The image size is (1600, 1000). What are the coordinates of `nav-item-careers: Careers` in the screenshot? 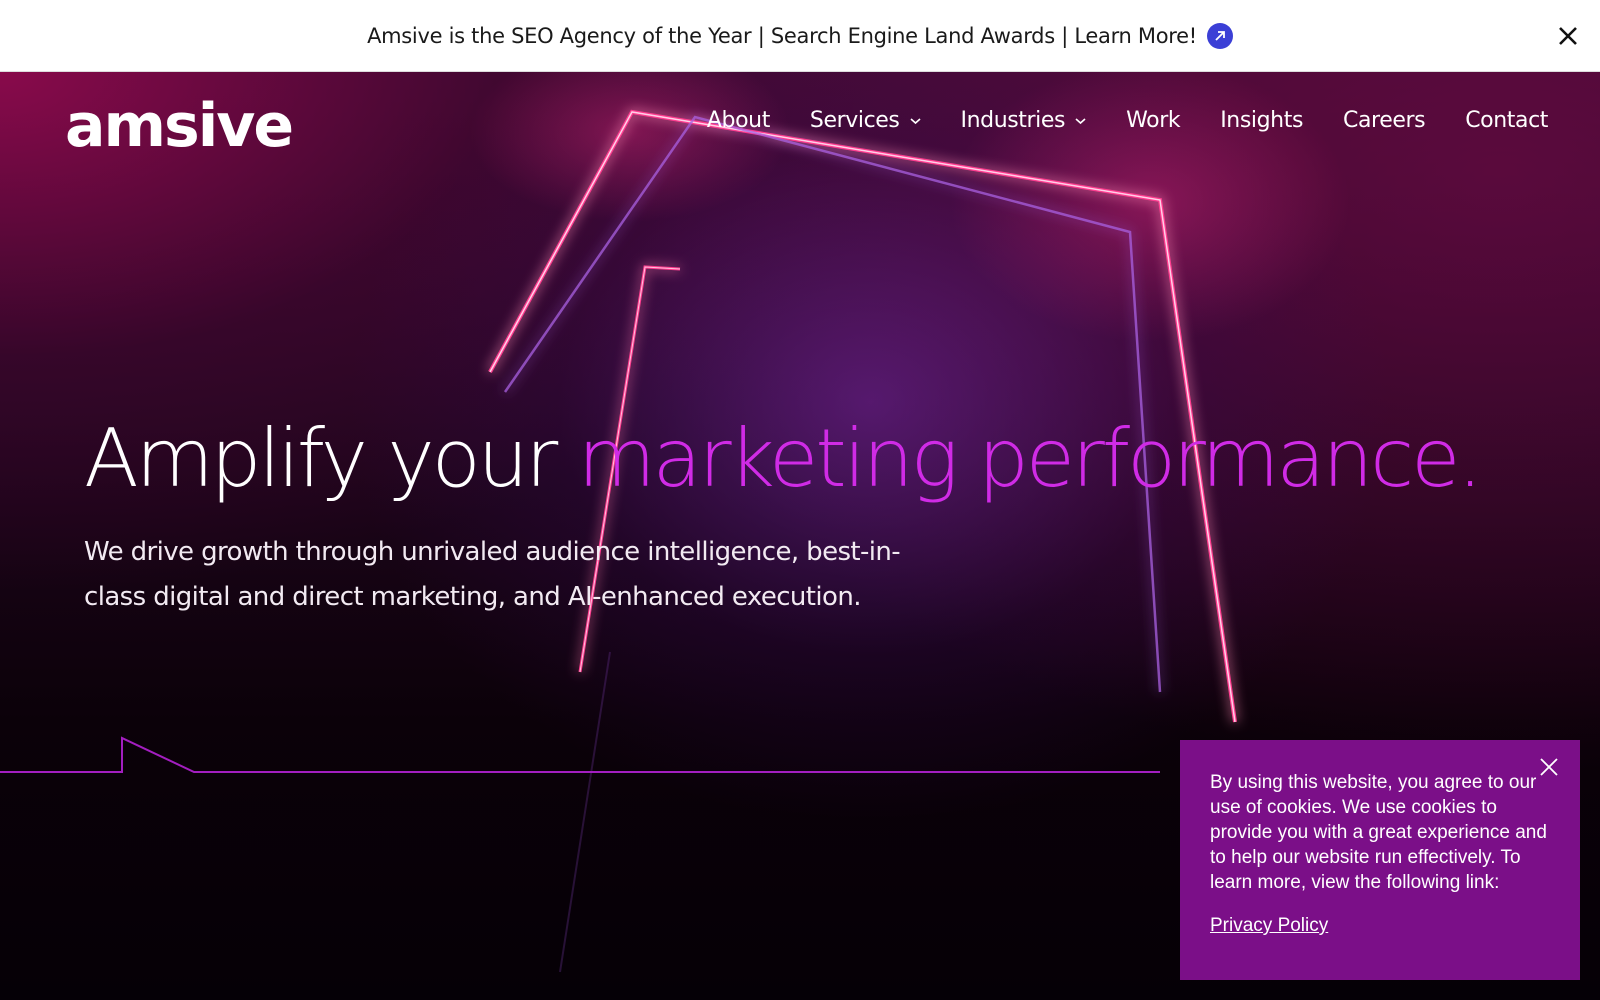 It's located at (1384, 120).